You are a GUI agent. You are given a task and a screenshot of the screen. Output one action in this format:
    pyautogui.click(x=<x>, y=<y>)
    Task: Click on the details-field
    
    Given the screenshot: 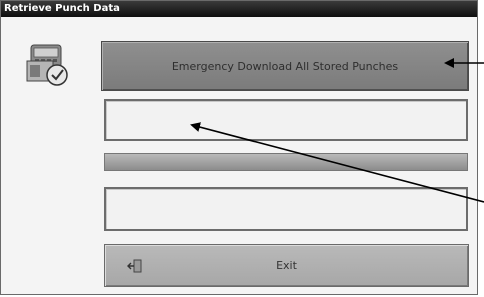 What is the action you would take?
    pyautogui.click(x=286, y=209)
    